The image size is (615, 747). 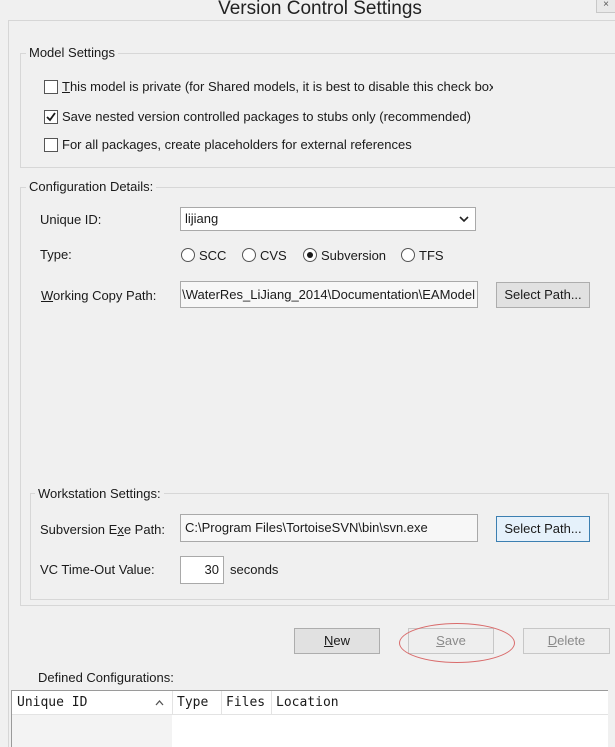 I want to click on private-model-checkbox, so click(x=51, y=87).